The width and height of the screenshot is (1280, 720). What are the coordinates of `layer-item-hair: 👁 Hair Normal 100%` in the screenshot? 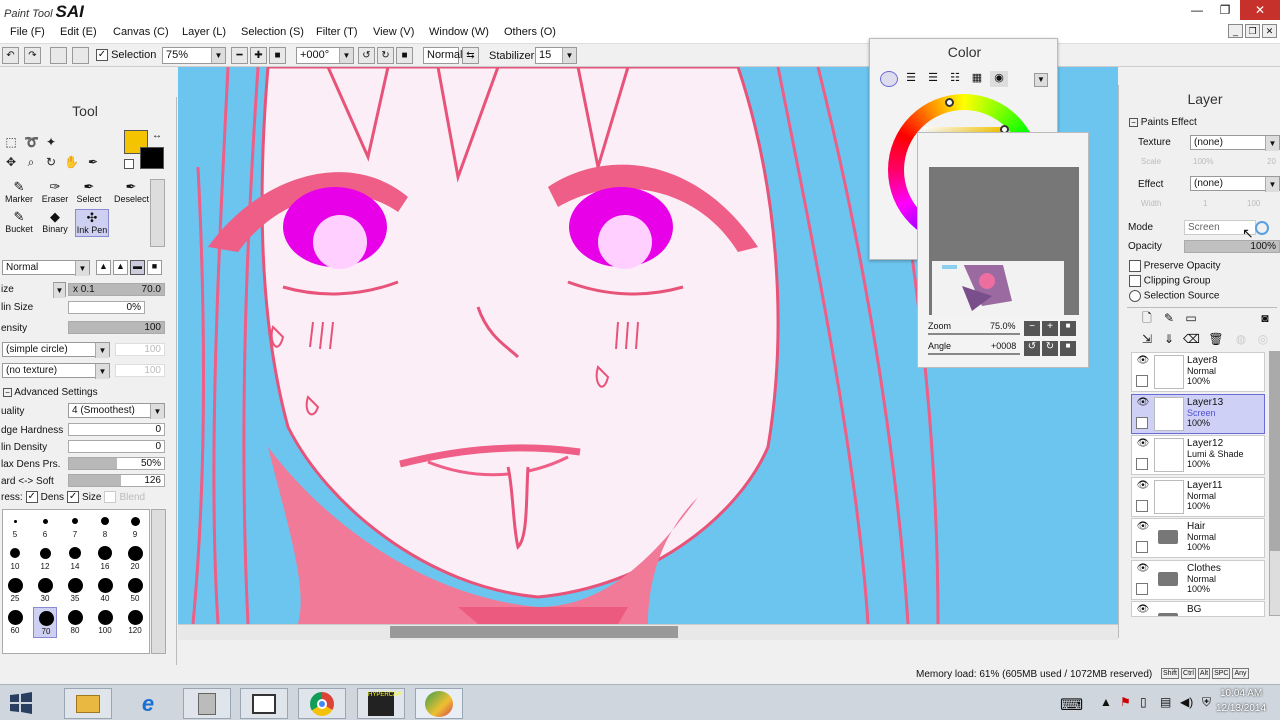 It's located at (1198, 538).